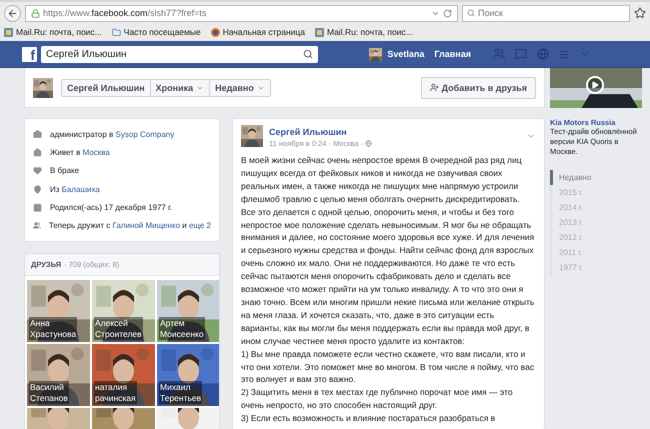 The image size is (650, 429). What do you see at coordinates (434, 87) in the screenshot?
I see `person-plus-icon` at bounding box center [434, 87].